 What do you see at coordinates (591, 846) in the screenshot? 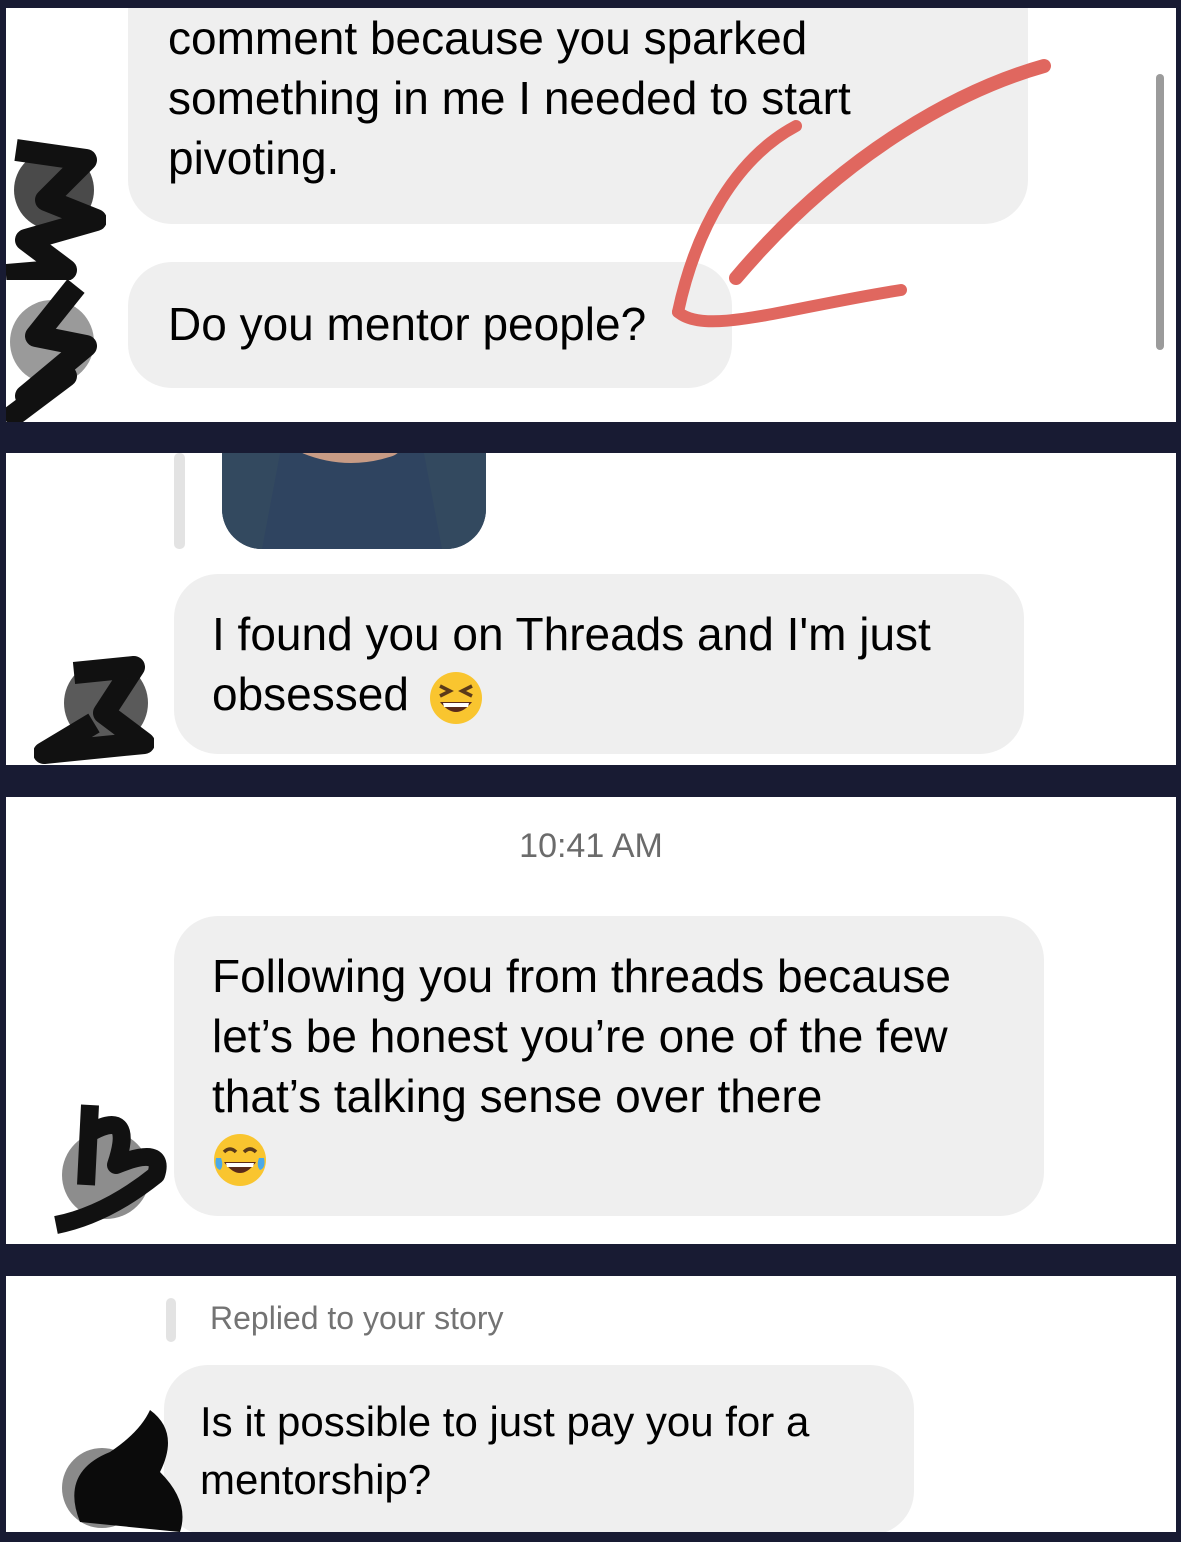
I see `message-timestamp: 10:41 AM` at bounding box center [591, 846].